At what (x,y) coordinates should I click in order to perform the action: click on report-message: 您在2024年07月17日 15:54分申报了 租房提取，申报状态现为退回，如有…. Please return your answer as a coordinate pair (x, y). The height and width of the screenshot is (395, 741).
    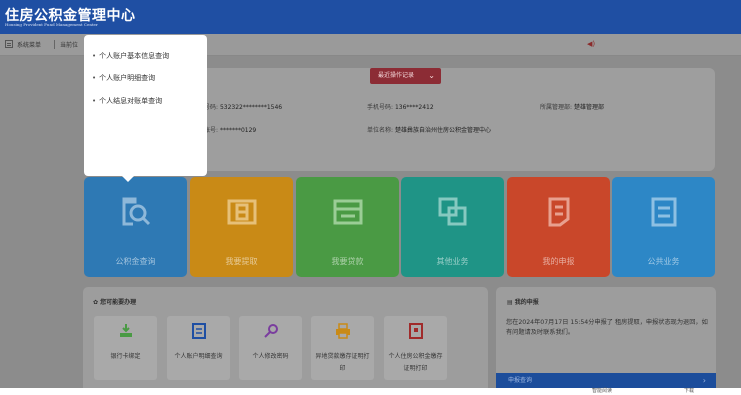
    Looking at the image, I should click on (607, 327).